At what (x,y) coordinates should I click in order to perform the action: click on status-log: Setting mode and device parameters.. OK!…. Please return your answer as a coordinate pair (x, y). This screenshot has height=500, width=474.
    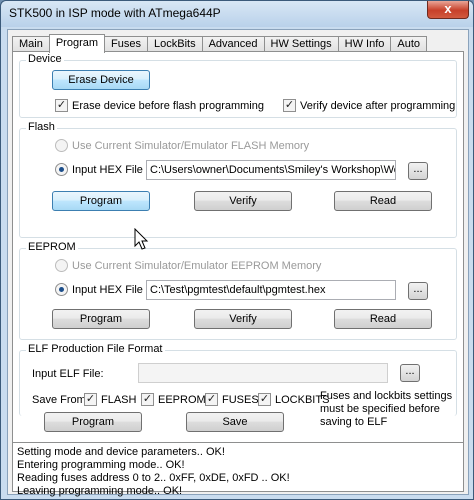
    Looking at the image, I should click on (238, 469).